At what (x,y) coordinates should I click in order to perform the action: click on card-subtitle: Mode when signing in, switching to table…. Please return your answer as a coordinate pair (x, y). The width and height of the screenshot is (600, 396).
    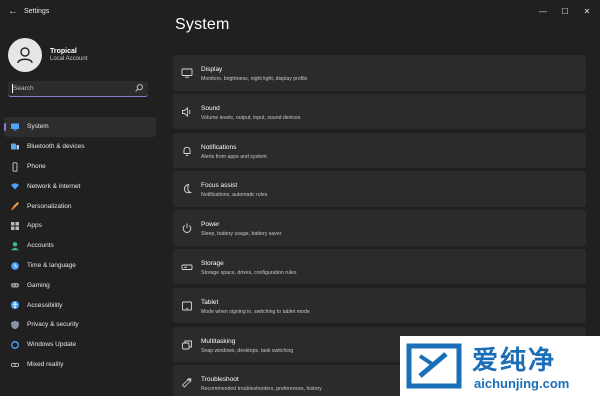
    Looking at the image, I should click on (255, 311).